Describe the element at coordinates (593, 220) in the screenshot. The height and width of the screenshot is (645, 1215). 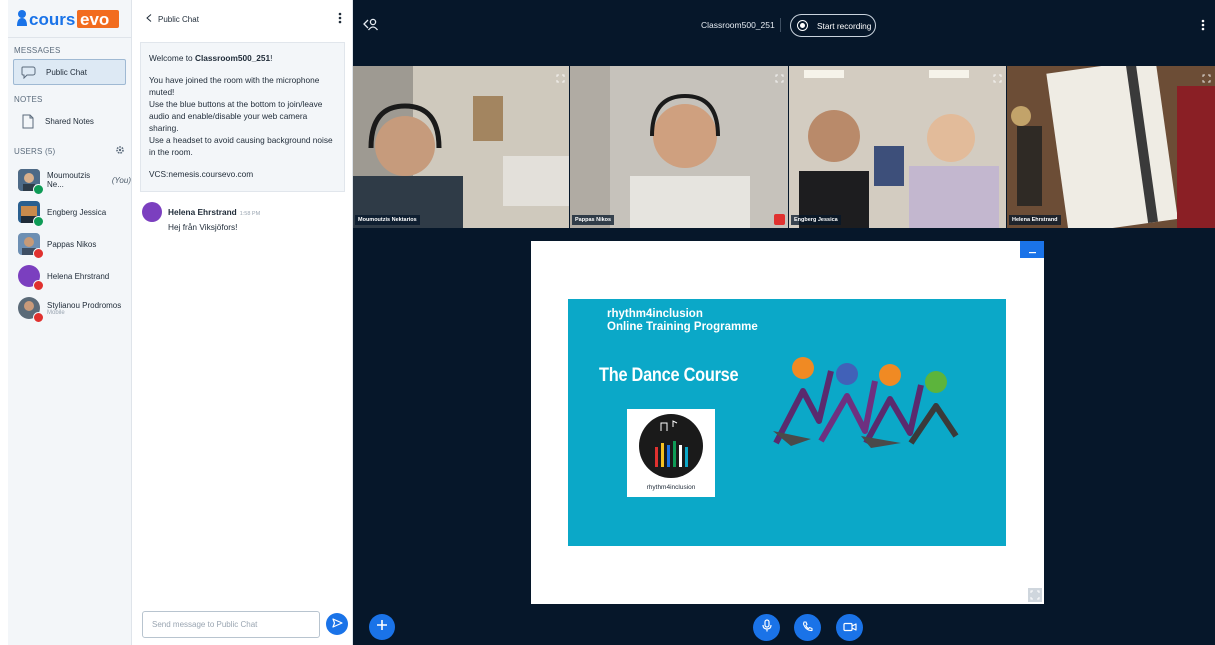
I see `participant-name-tag: Pappas Nikos` at that location.